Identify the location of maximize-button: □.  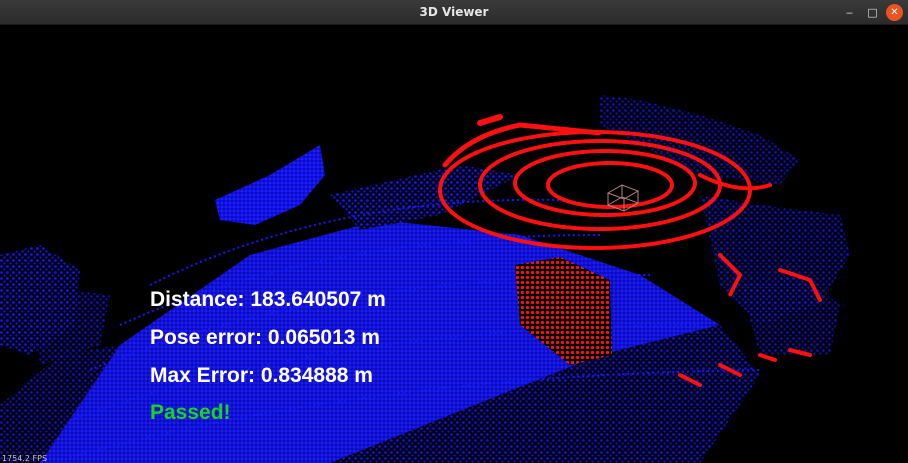
(872, 12).